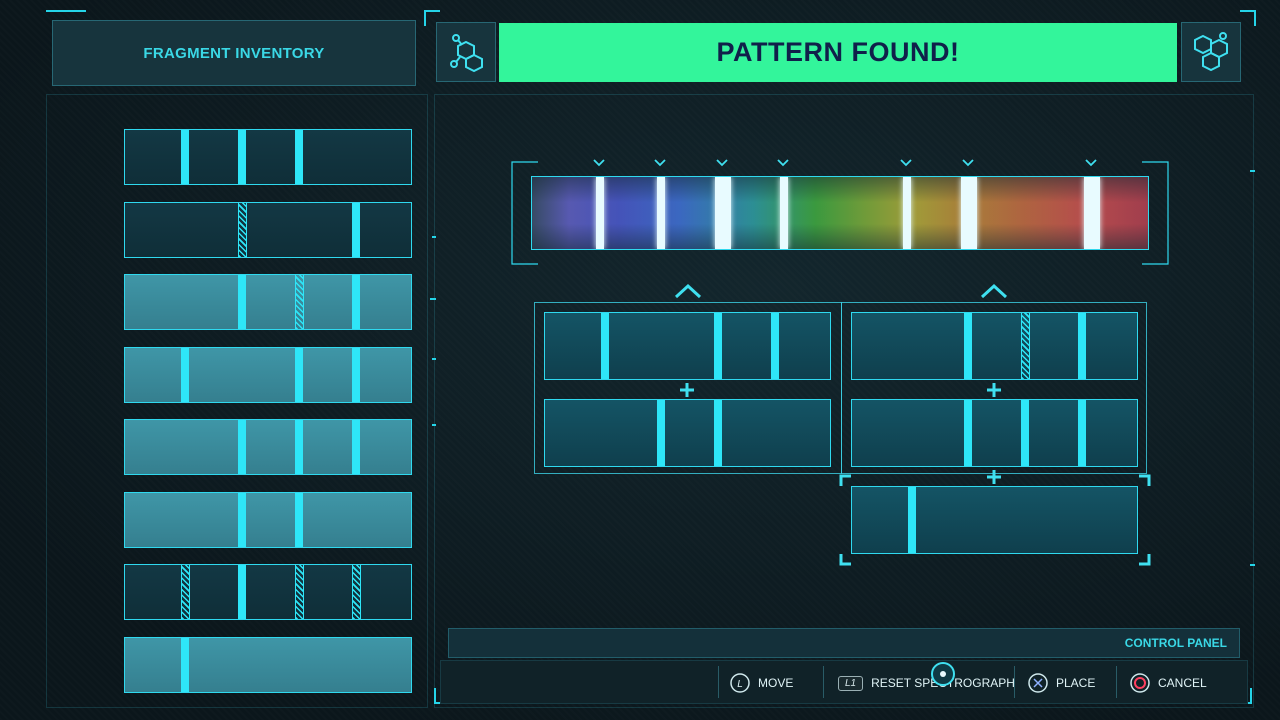 The width and height of the screenshot is (1280, 720). Describe the element at coordinates (943, 674) in the screenshot. I see `pointer-cursor-icon` at that location.